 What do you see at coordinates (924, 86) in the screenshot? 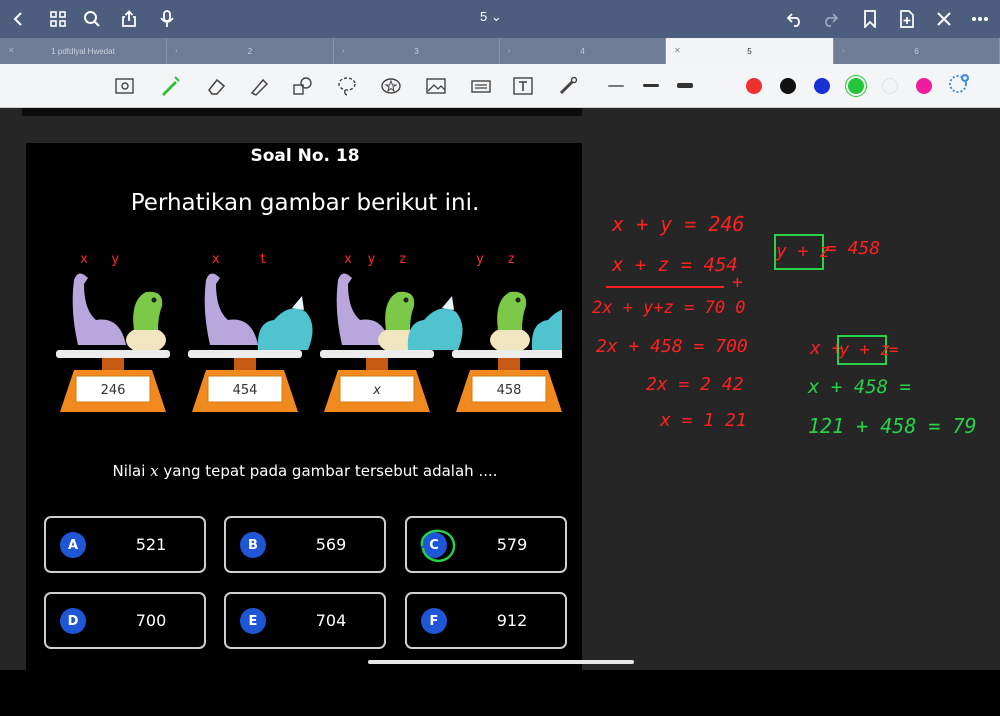
I see `color-swatch-pink` at bounding box center [924, 86].